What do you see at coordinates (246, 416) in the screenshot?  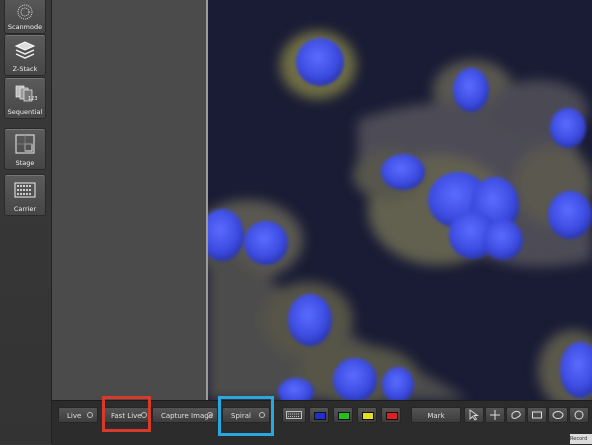 I see `spiral-highlight` at bounding box center [246, 416].